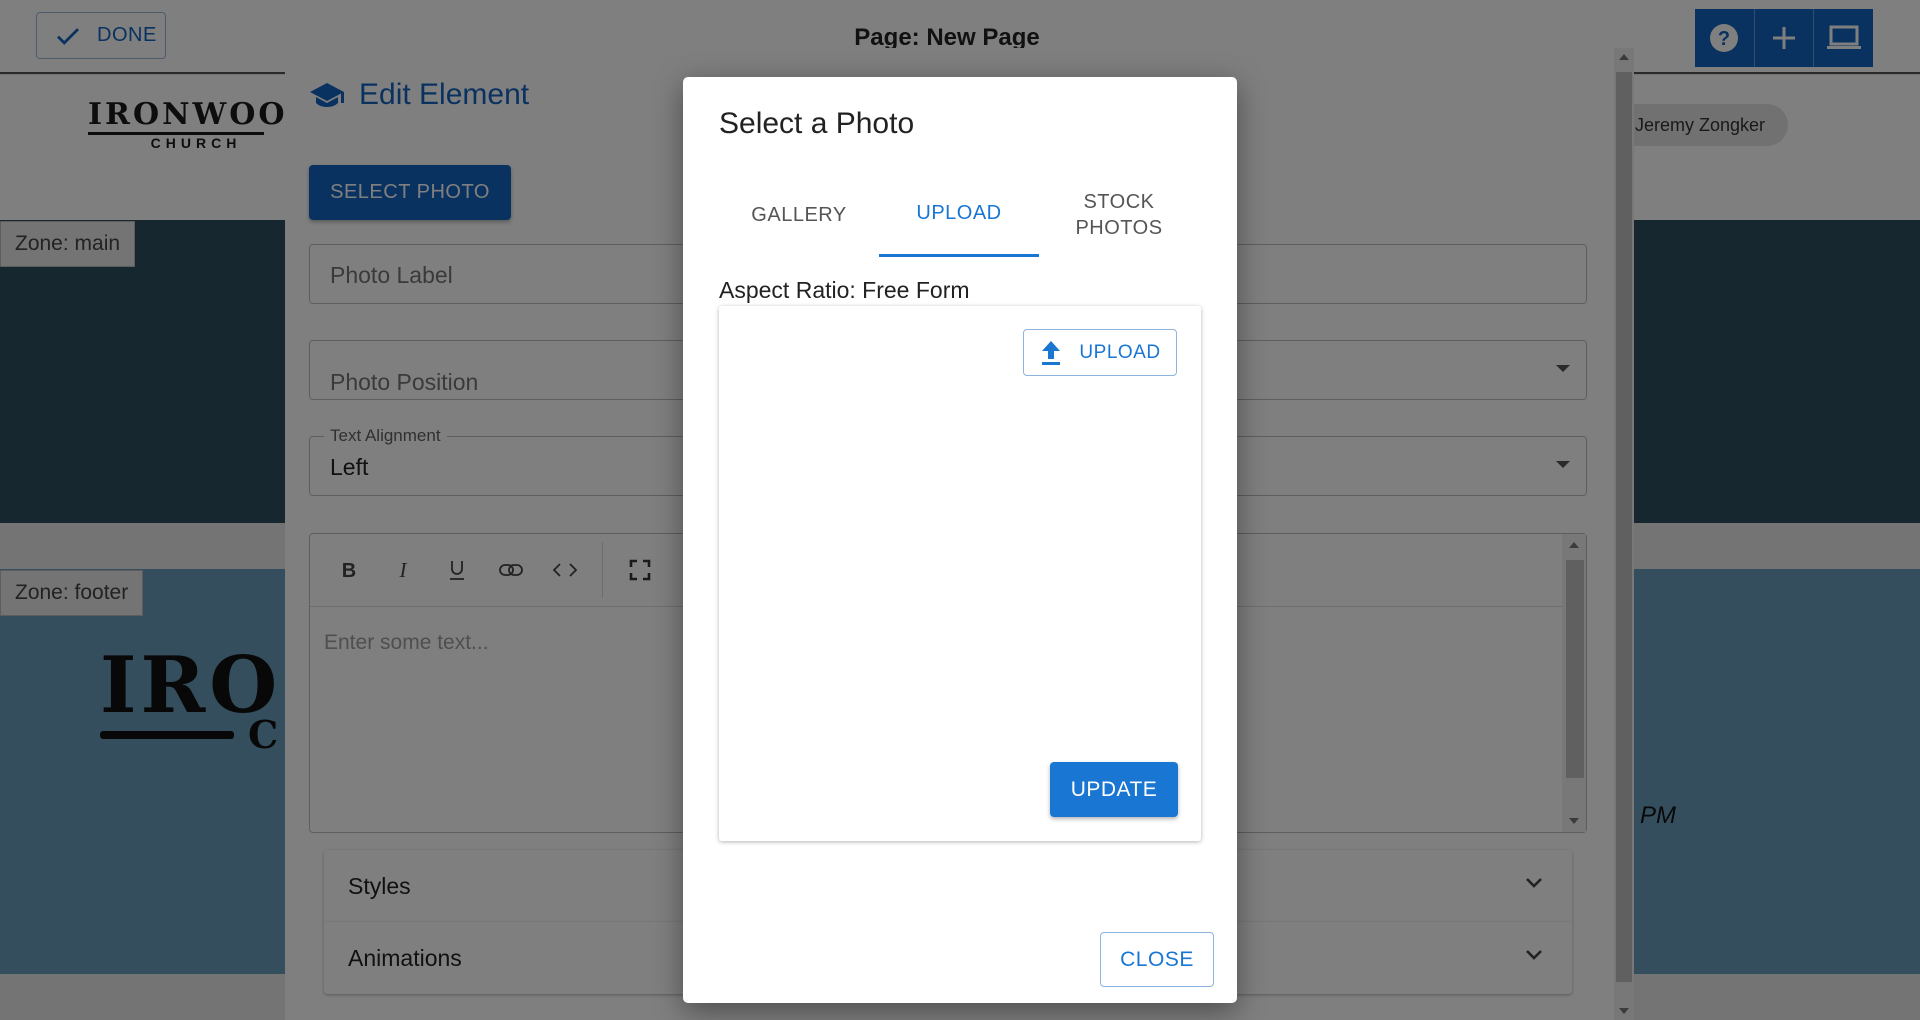 The height and width of the screenshot is (1020, 1920). I want to click on close-button: CLOSE, so click(1157, 959).